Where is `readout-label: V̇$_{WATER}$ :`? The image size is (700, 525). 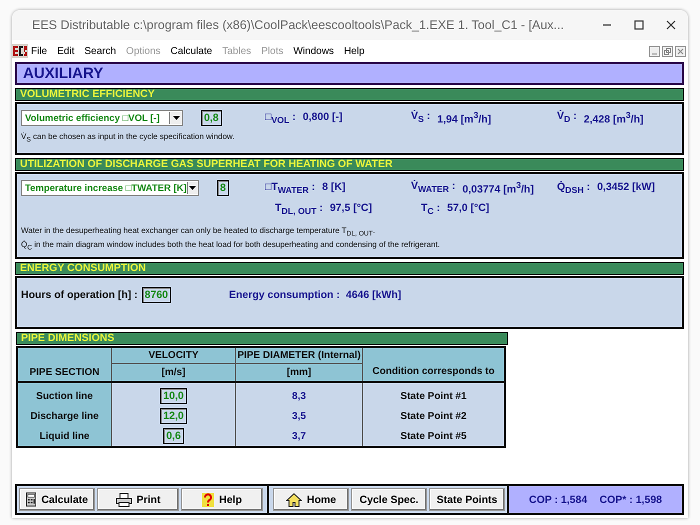 readout-label: V̇$_{WATER}$ : is located at coordinates (433, 188).